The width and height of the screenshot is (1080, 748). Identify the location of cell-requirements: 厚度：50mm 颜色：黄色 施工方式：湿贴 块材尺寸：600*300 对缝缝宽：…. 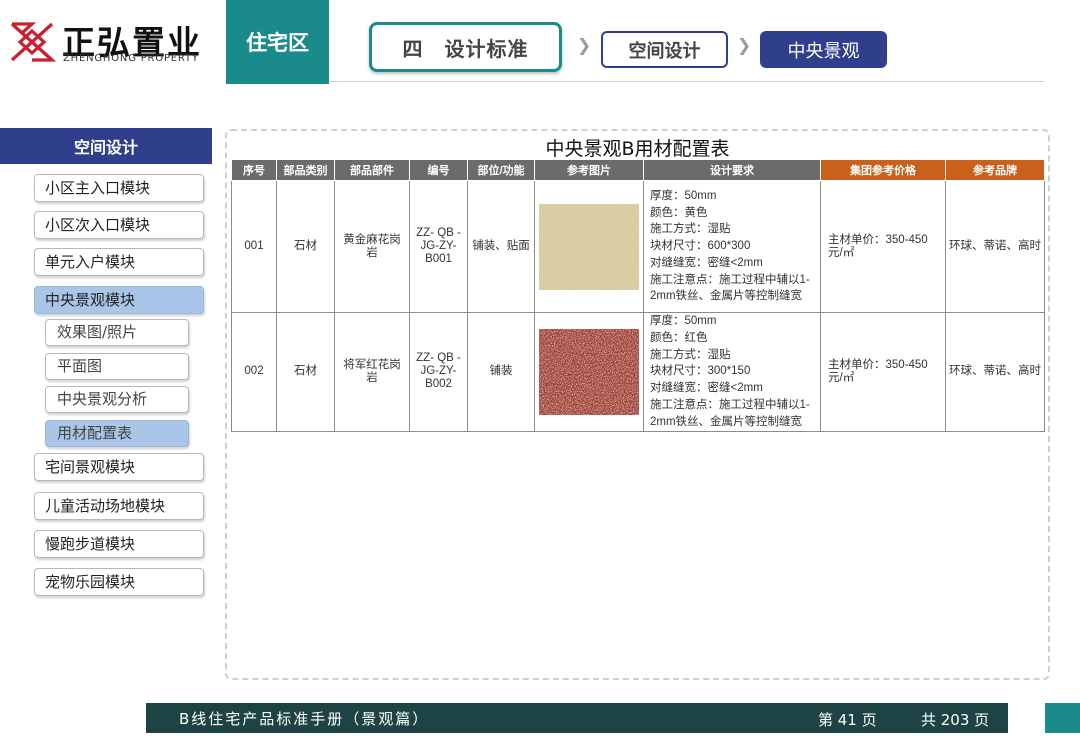
(732, 246).